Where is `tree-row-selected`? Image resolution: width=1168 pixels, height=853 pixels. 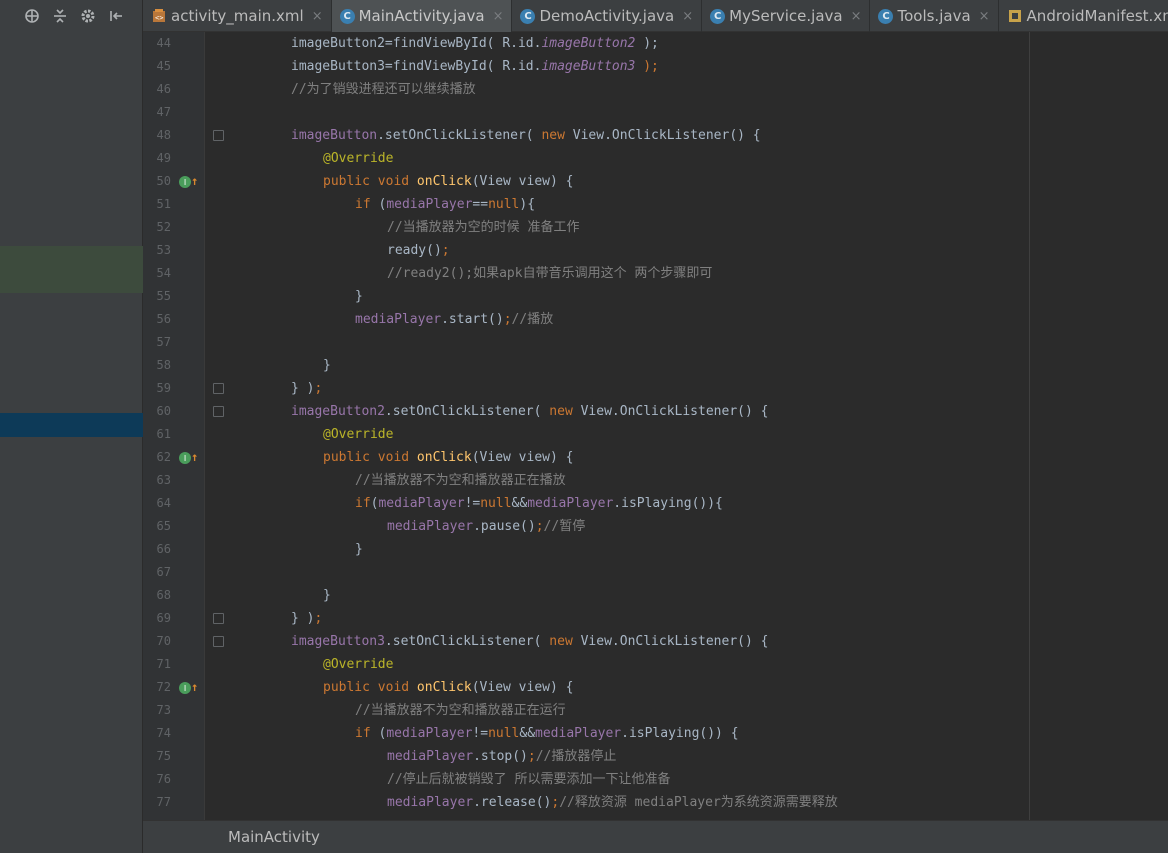 tree-row-selected is located at coordinates (71, 425).